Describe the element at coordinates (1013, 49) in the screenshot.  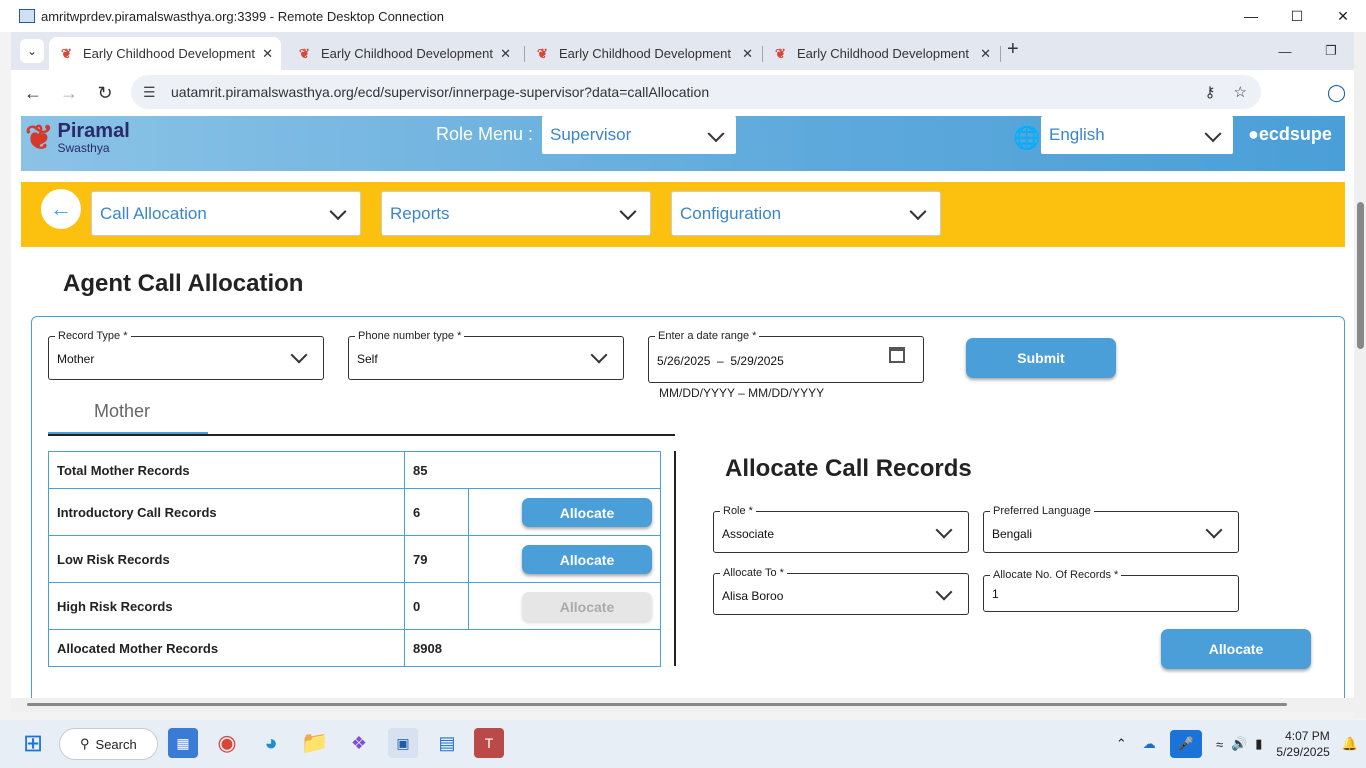
I see `new-tab-plus-icon: +` at that location.